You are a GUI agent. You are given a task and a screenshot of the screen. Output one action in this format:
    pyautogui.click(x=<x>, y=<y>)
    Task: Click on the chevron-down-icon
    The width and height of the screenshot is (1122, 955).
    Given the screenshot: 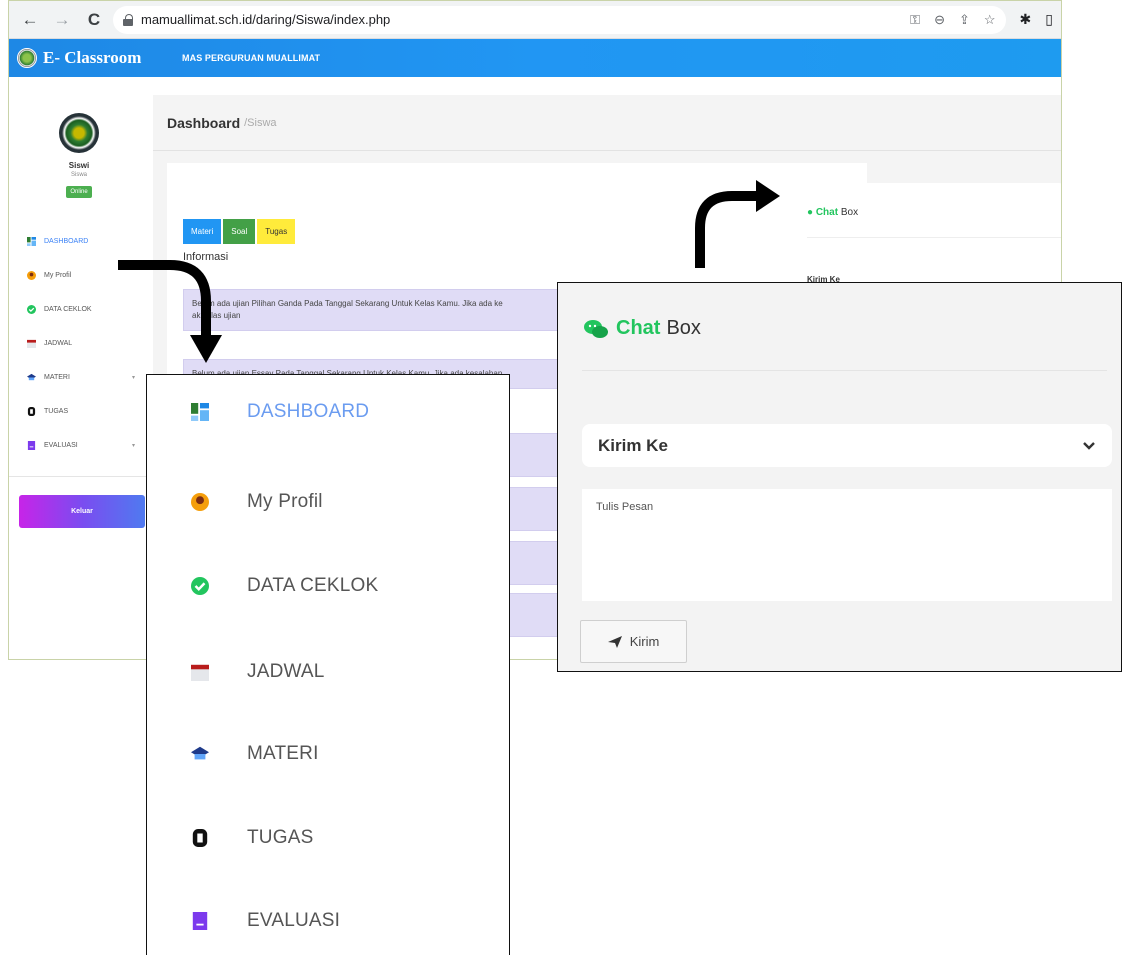 What is the action you would take?
    pyautogui.click(x=1089, y=445)
    